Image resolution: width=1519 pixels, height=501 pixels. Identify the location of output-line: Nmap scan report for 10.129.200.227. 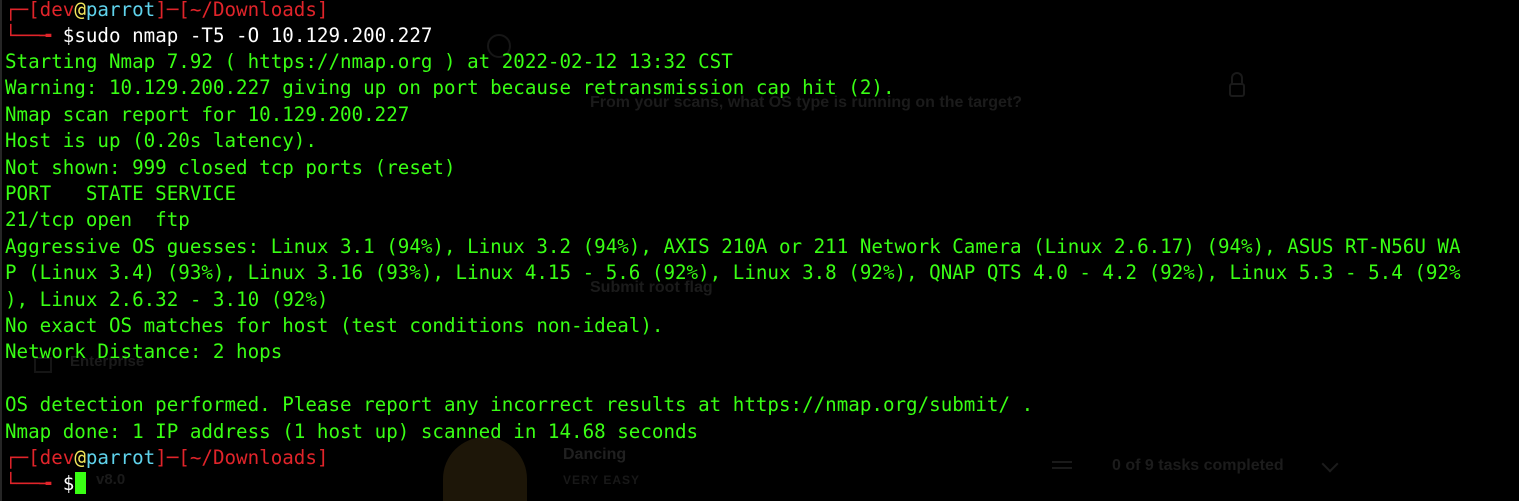
(207, 114).